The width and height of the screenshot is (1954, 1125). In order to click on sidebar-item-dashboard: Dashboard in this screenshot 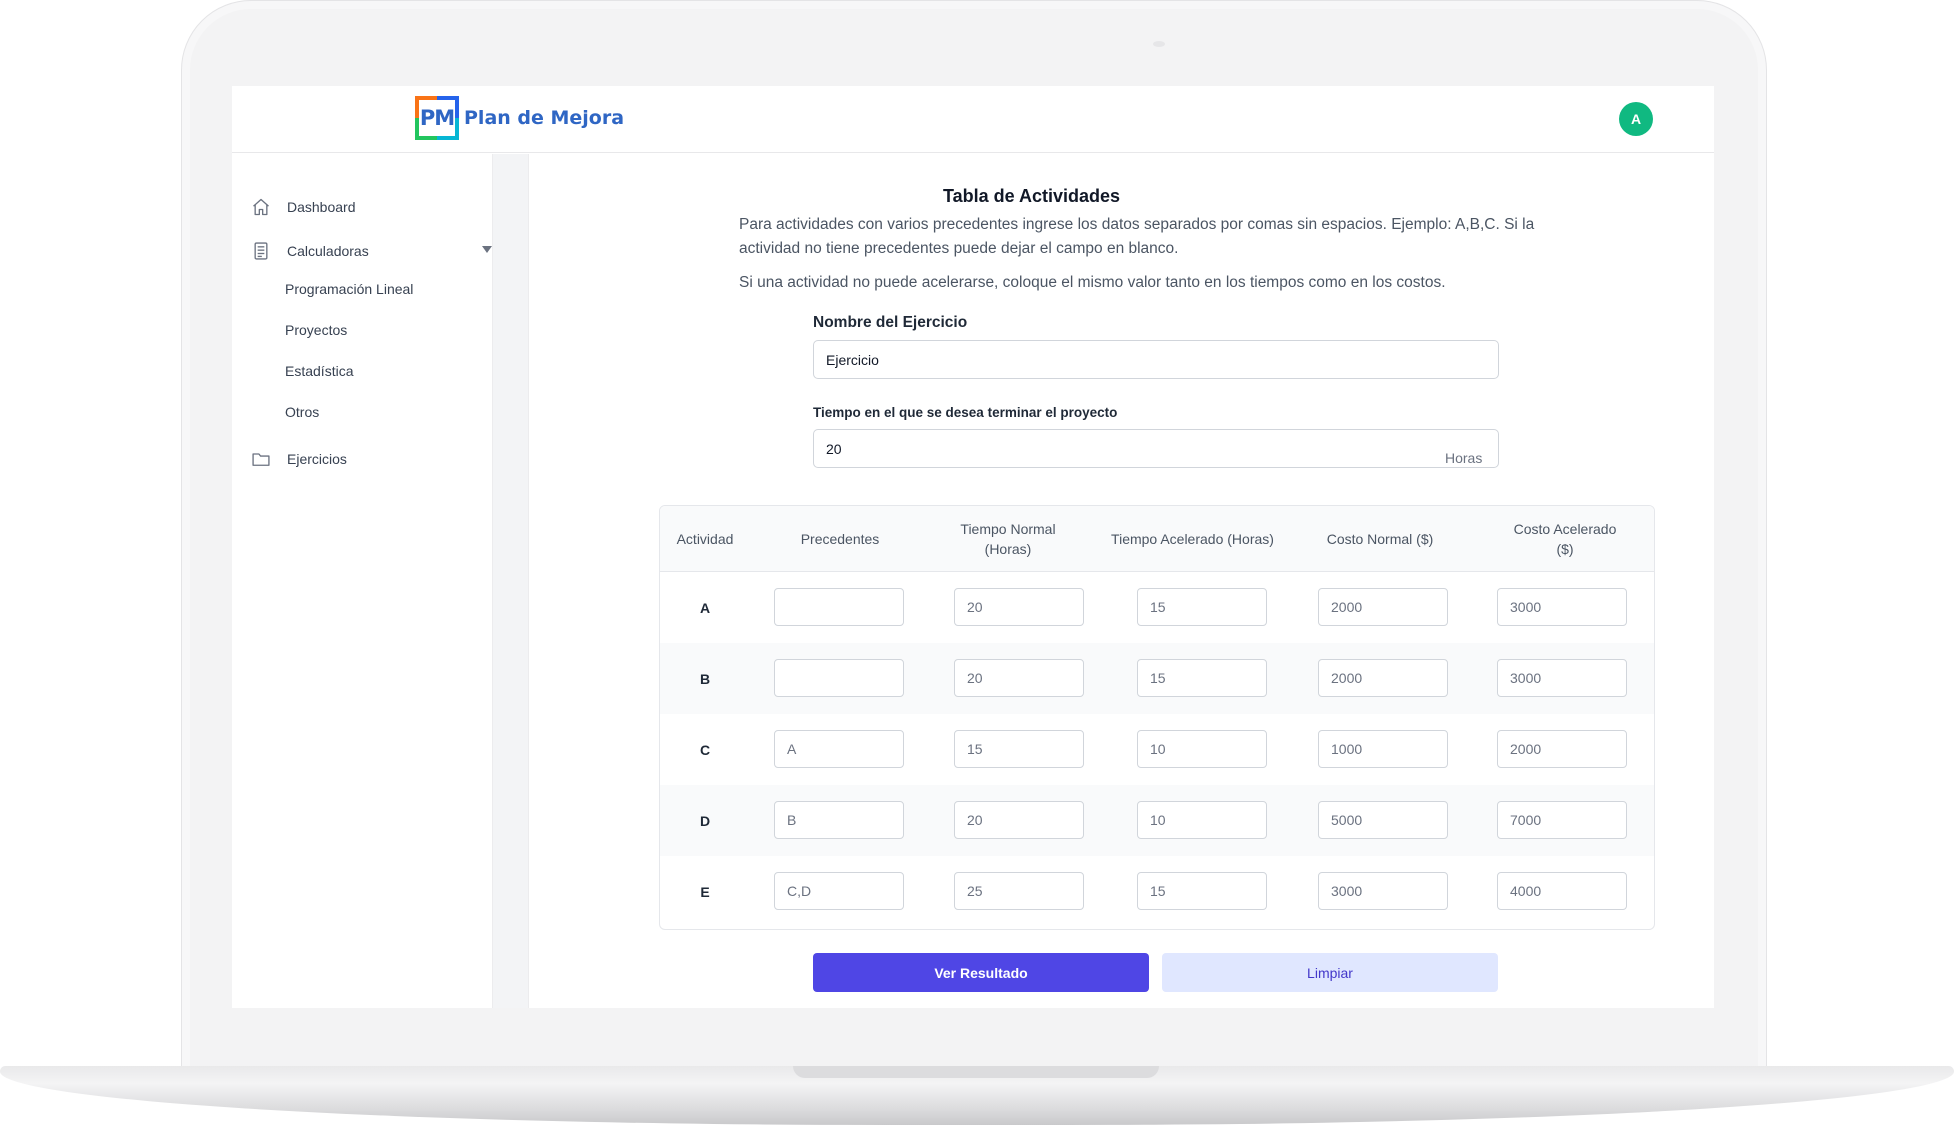, I will do `click(303, 207)`.